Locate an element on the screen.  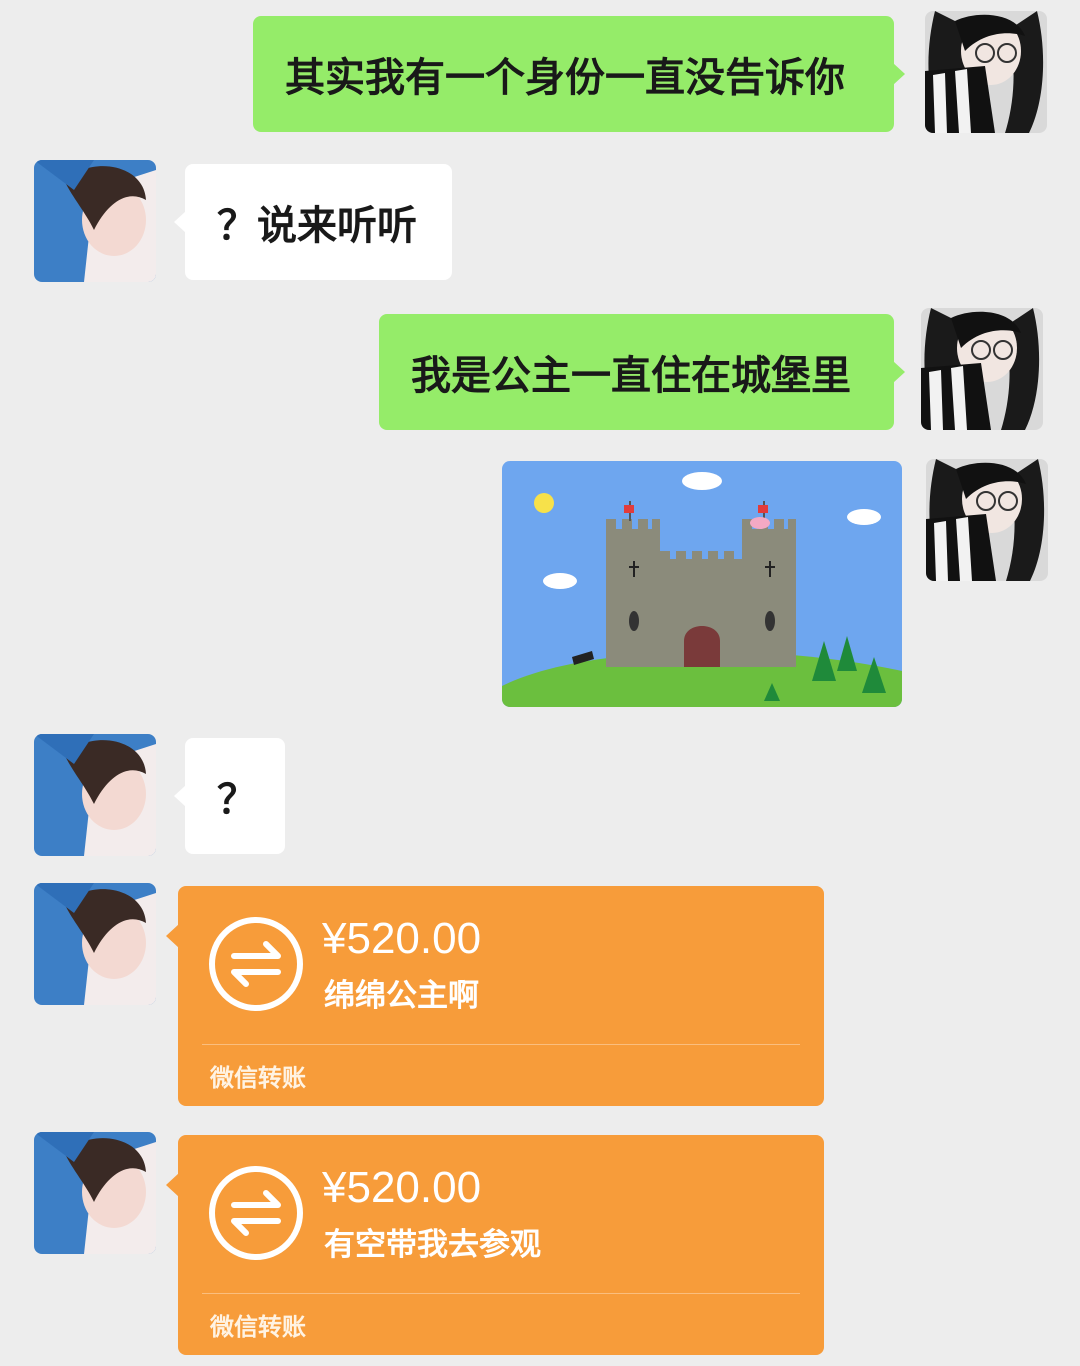
message-bubble-other: ？说来听听 is located at coordinates (313, 222).